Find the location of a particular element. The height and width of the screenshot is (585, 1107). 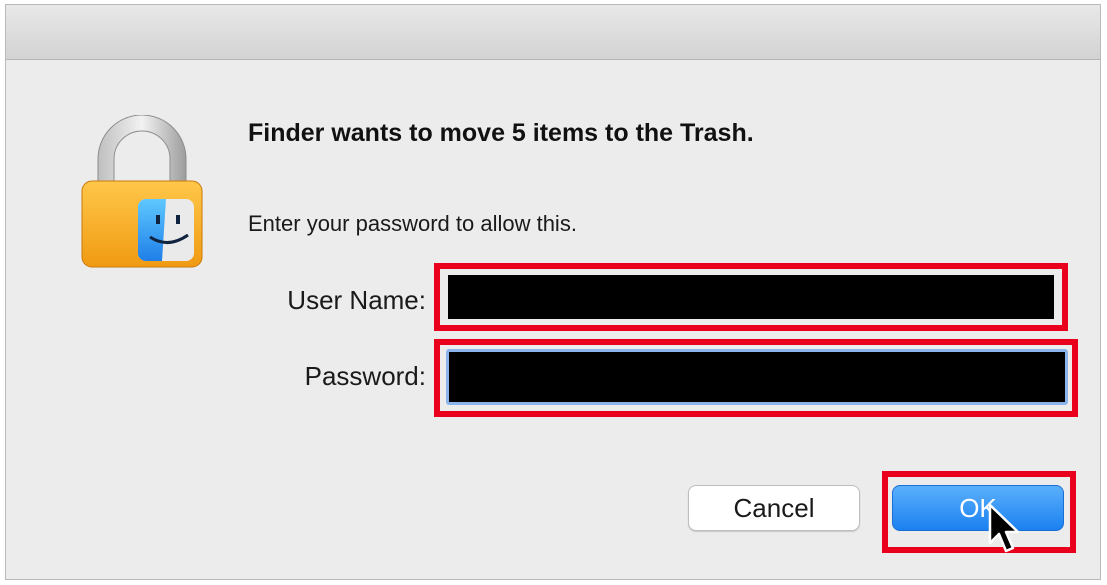

username-label: User Name: is located at coordinates (356, 300).